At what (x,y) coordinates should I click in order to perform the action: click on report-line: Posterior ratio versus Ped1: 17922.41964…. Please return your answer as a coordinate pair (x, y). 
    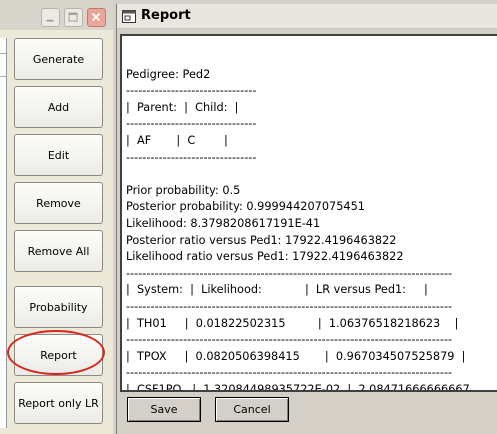
    Looking at the image, I should click on (261, 240).